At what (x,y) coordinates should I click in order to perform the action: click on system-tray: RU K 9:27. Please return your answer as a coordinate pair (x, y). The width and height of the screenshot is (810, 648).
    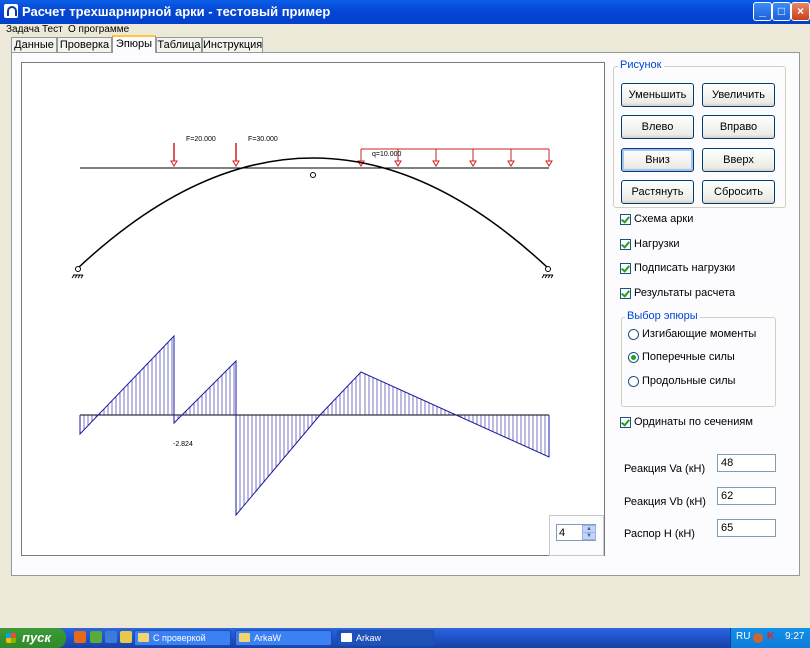
    Looking at the image, I should click on (770, 638).